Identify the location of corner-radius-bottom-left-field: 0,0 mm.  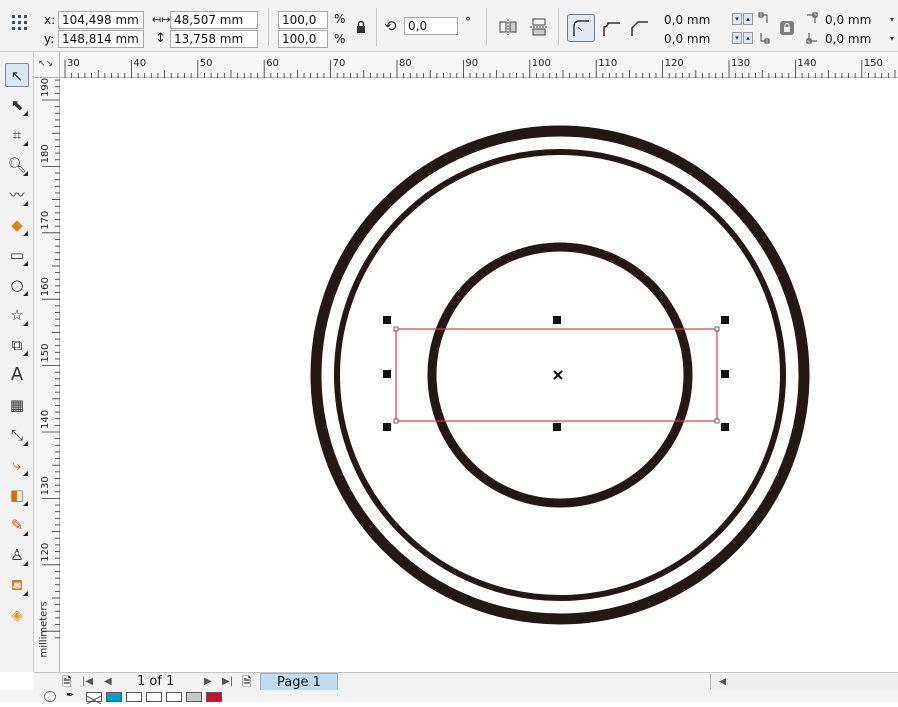
(694, 39).